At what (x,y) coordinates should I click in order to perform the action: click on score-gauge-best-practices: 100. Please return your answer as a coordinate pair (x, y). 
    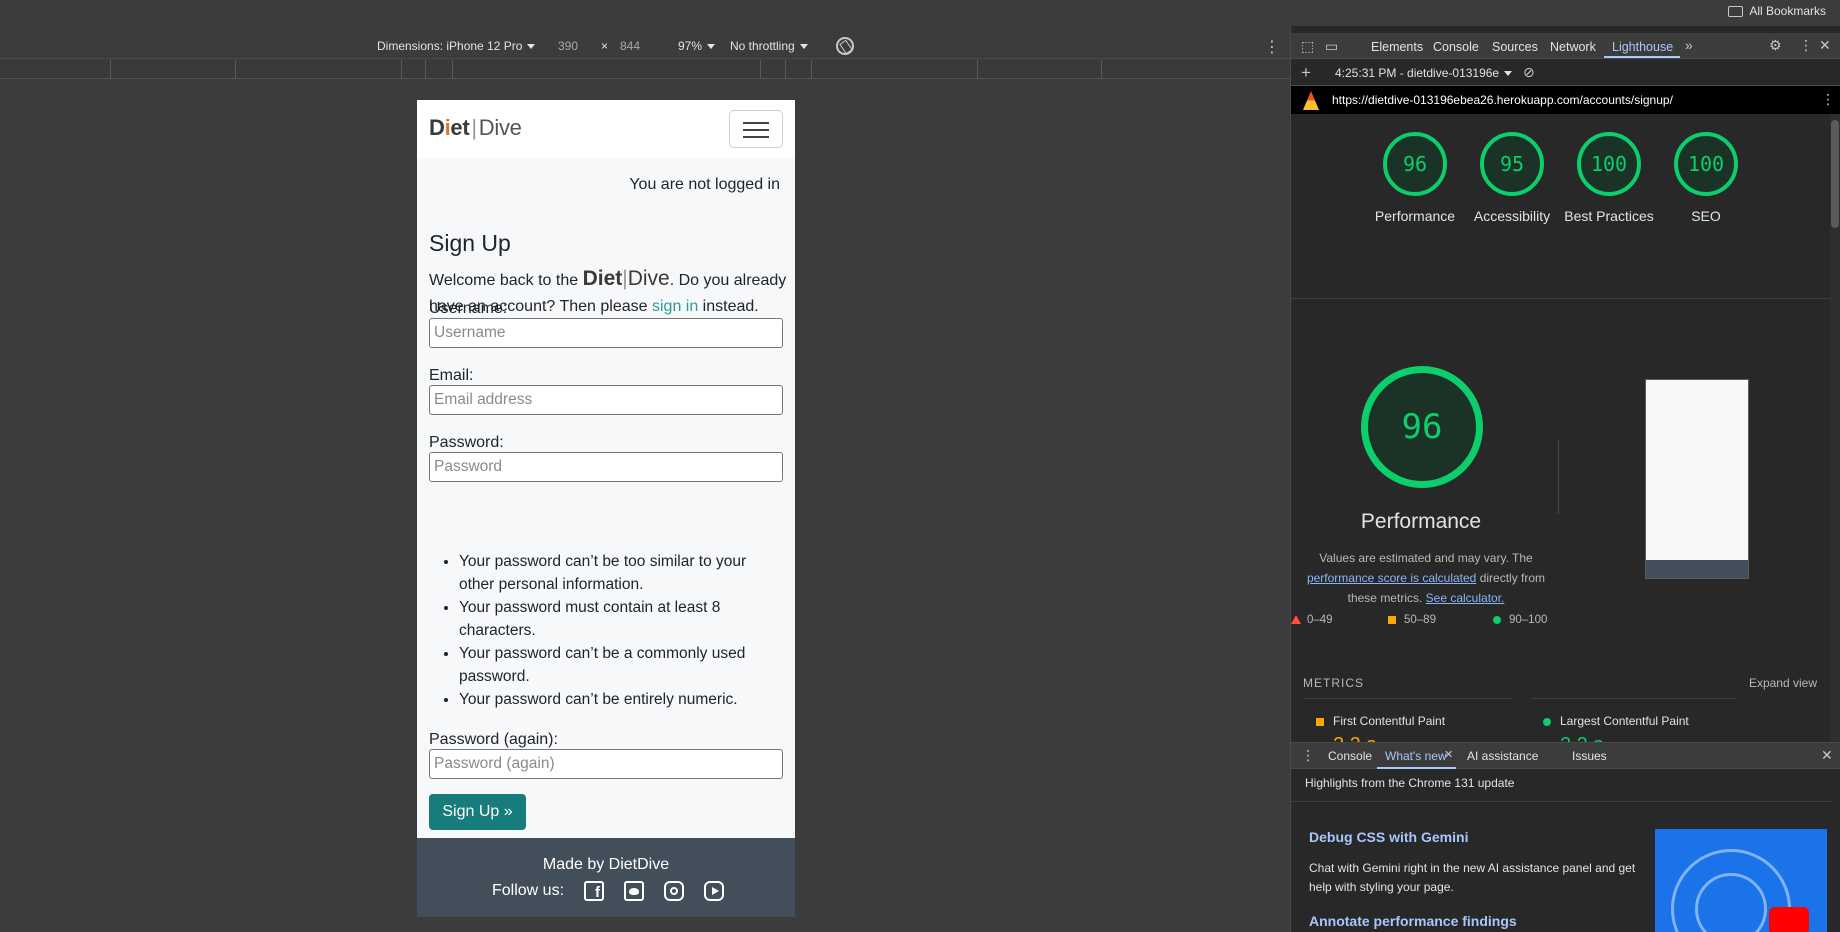
    Looking at the image, I should click on (1609, 164).